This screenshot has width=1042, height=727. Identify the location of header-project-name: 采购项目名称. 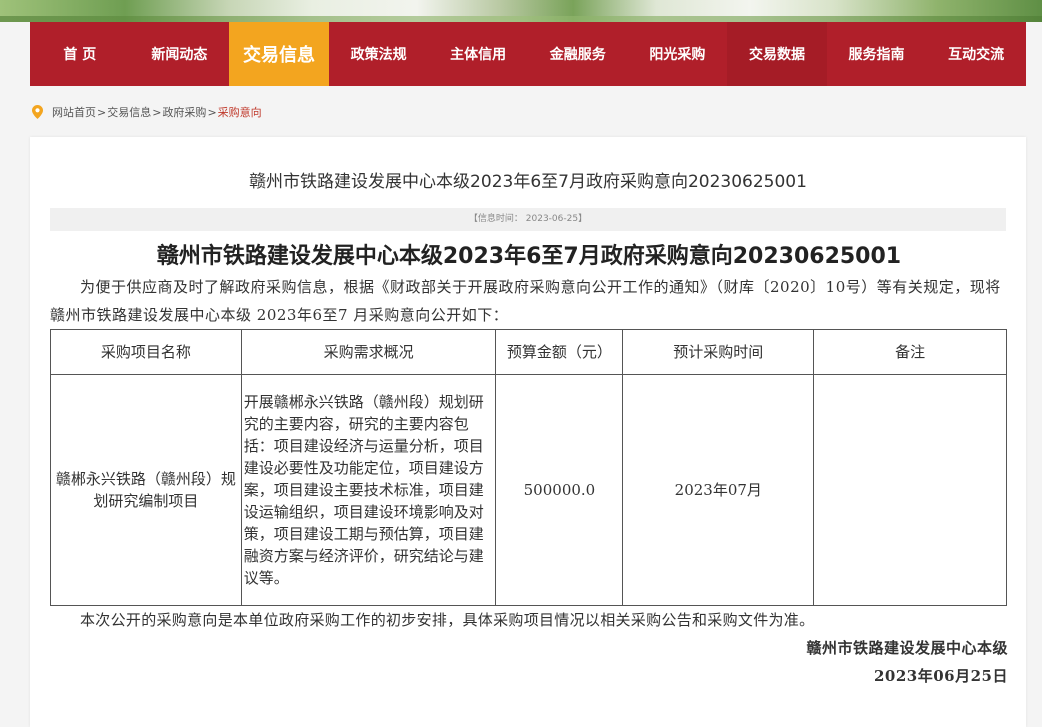
(146, 352).